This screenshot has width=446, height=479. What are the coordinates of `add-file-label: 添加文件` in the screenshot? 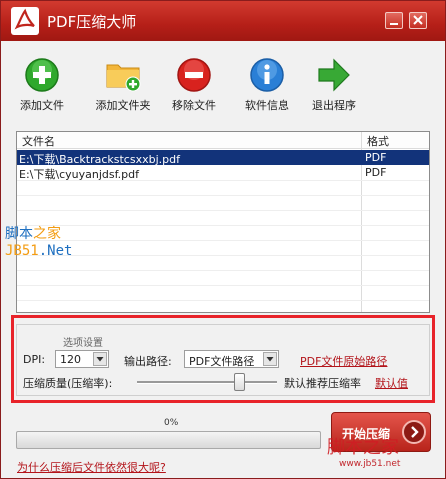 It's located at (42, 105).